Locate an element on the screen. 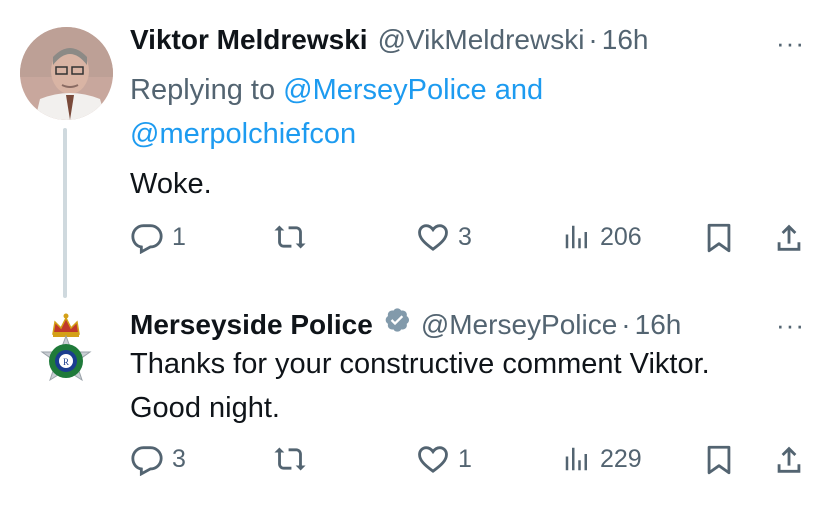 This screenshot has height=509, width=828. tweet-header: Viktor Meldrewski @VikMeldrewski · 16h is located at coordinates (389, 40).